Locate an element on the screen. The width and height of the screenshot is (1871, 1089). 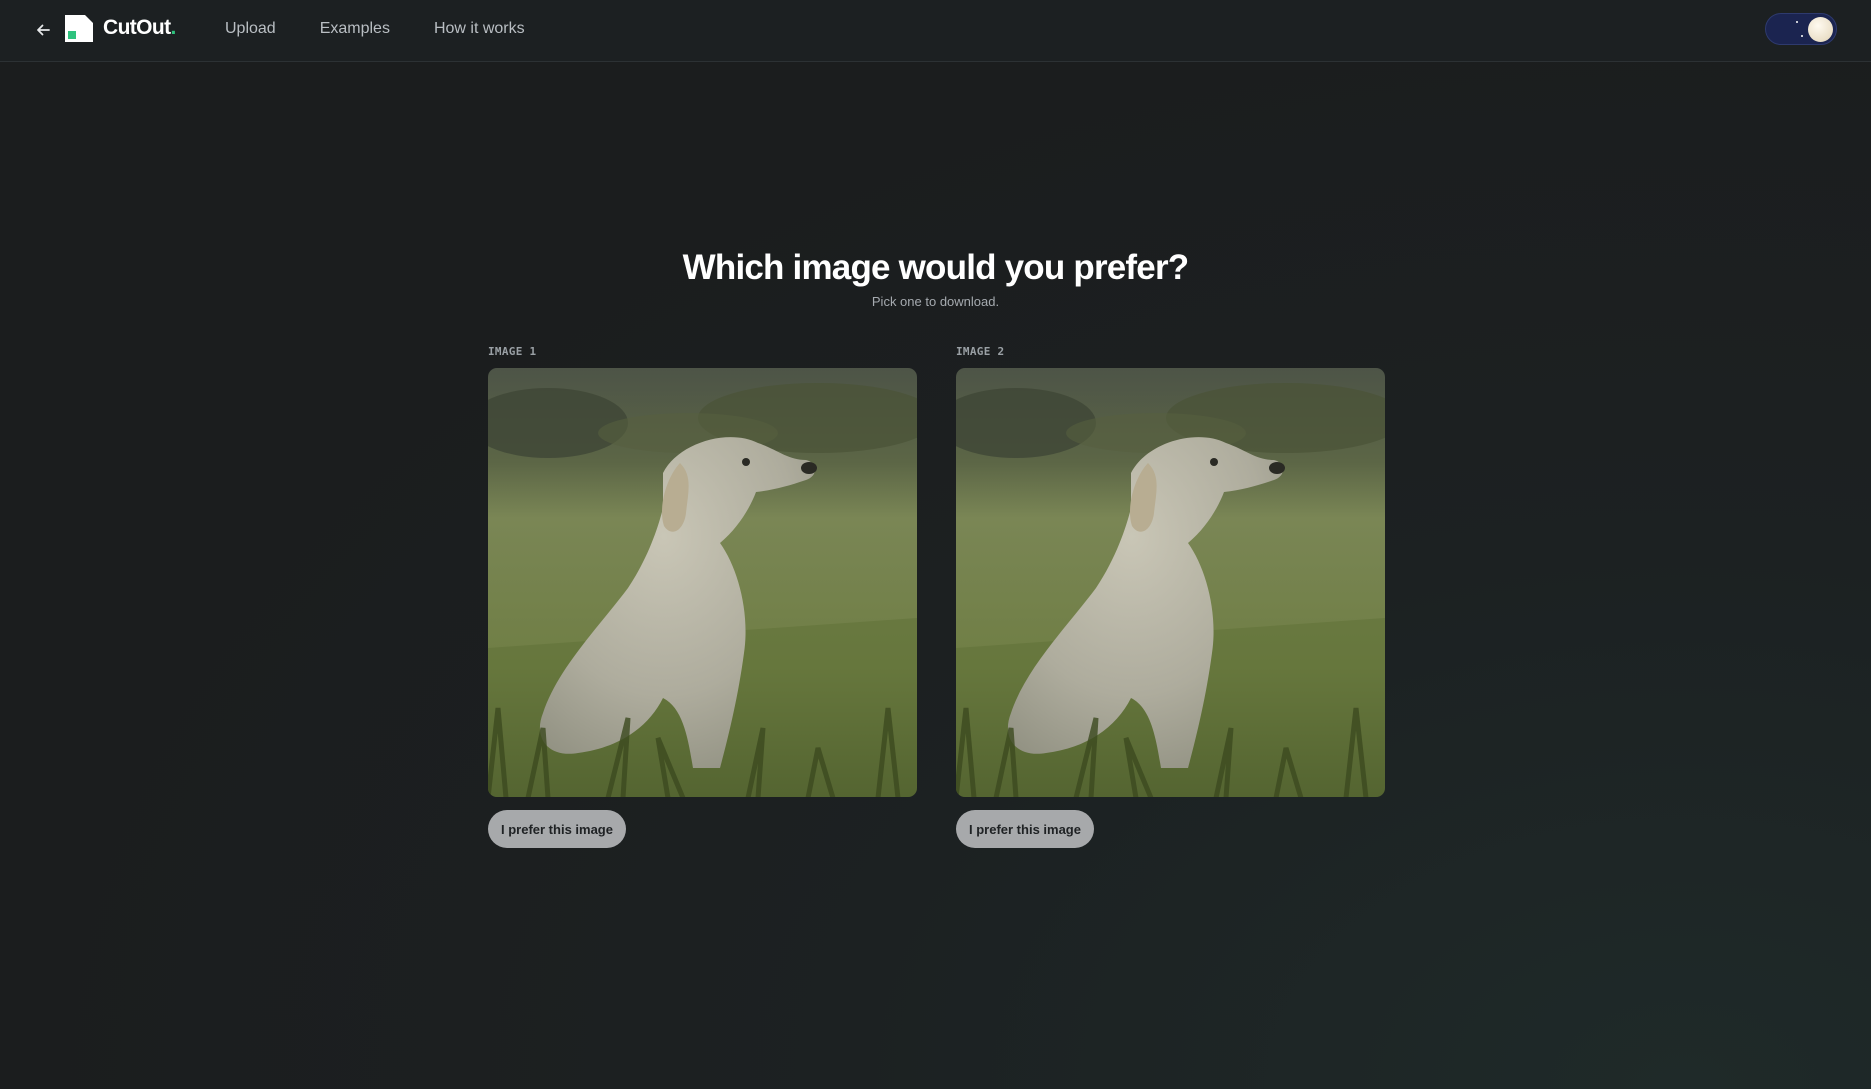
main-nav: Upload Examples How it works is located at coordinates (375, 29).